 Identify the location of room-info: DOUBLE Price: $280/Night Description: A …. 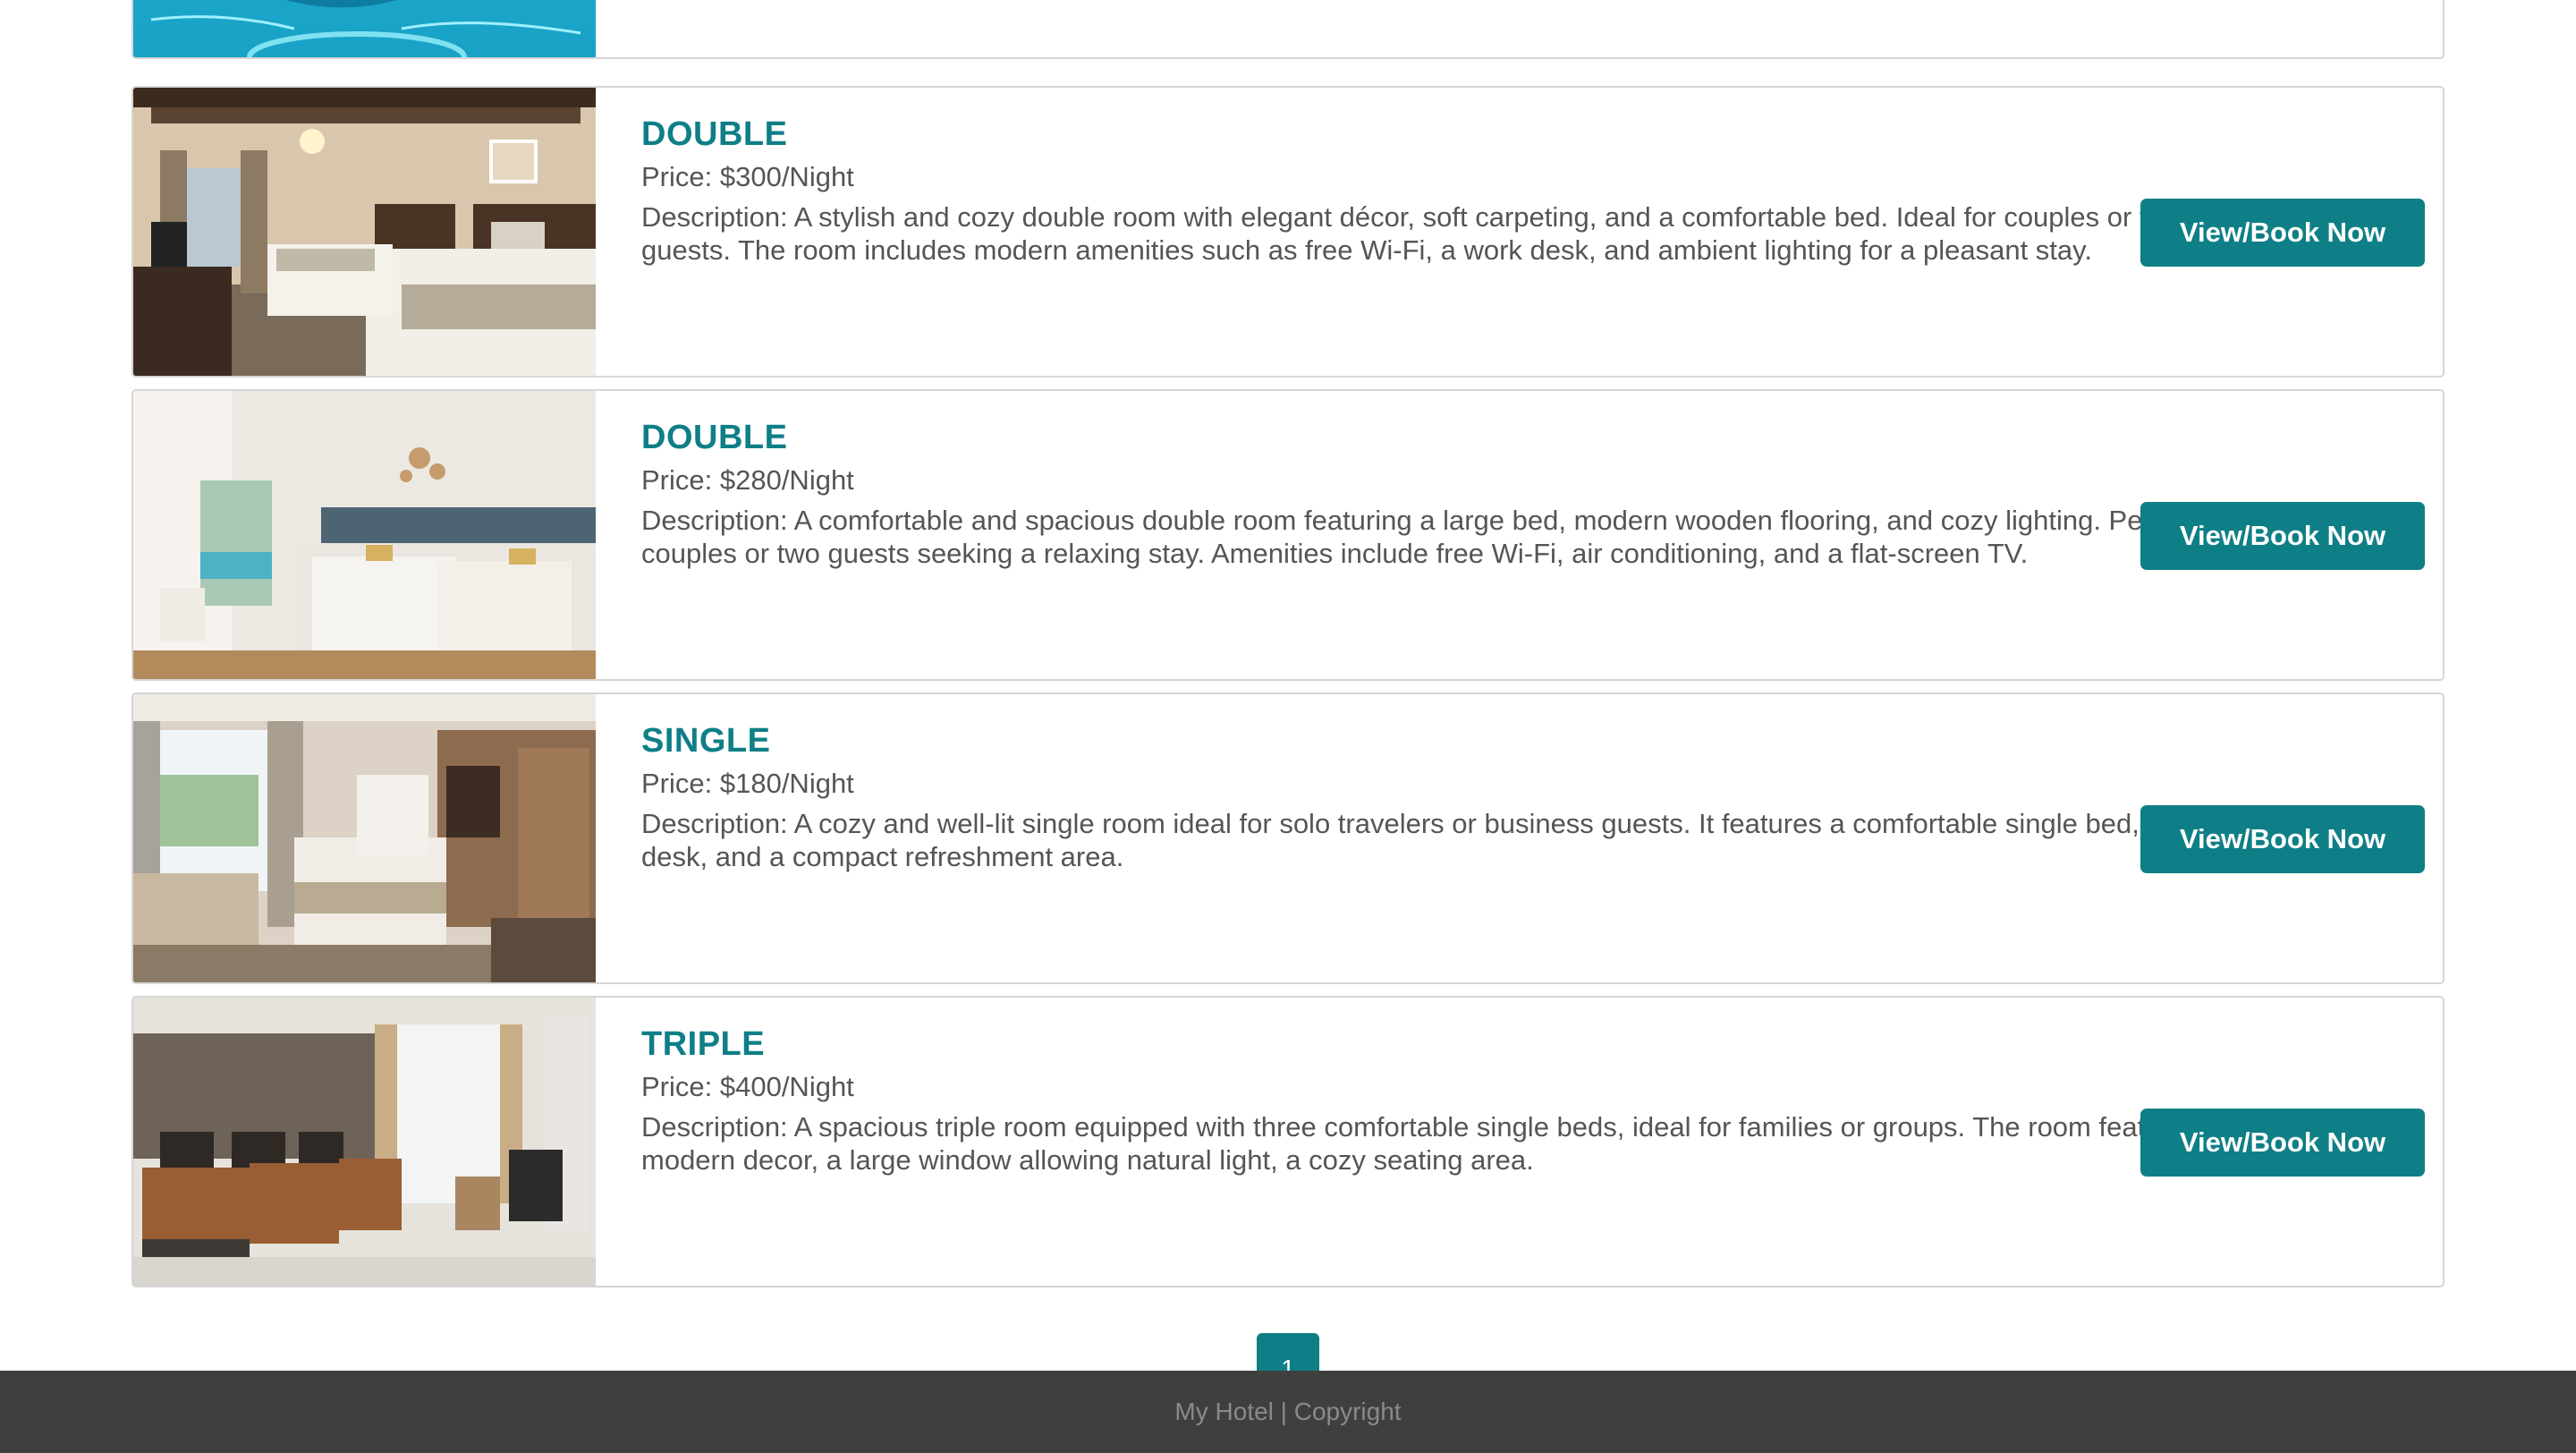
(1446, 494).